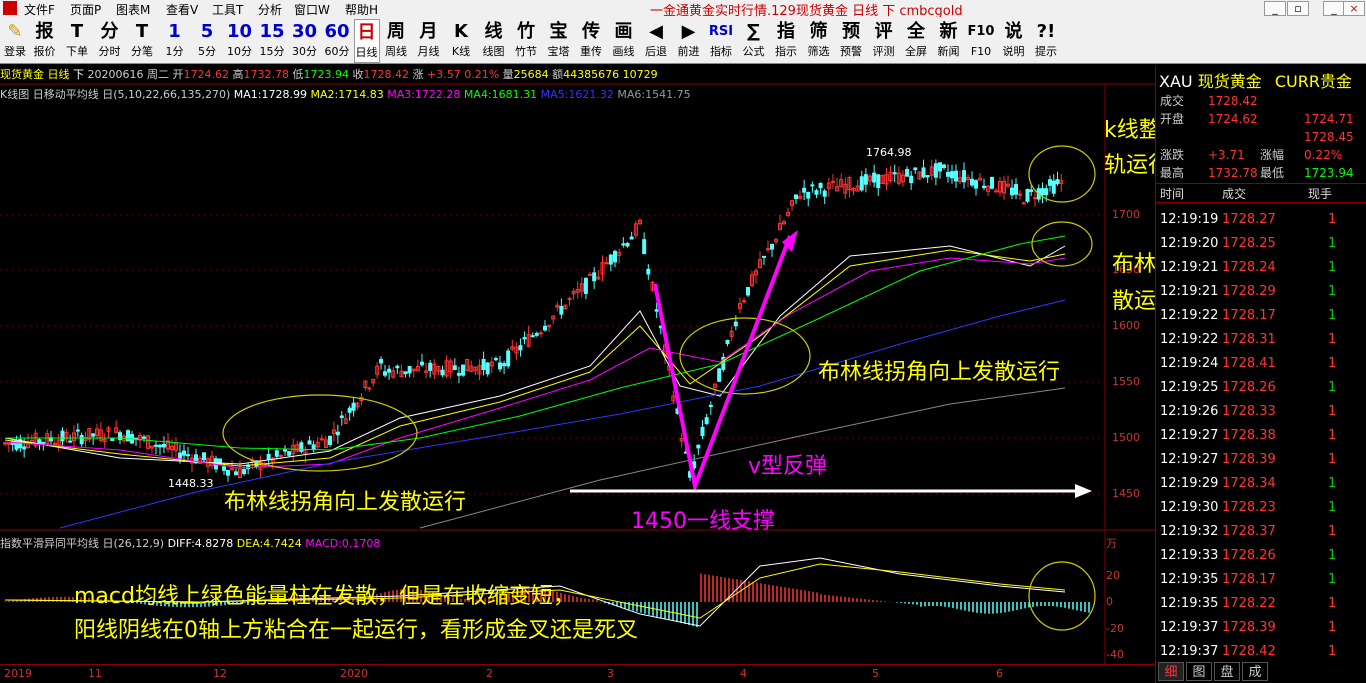  I want to click on toolbar-icon: 筛, so click(818, 31).